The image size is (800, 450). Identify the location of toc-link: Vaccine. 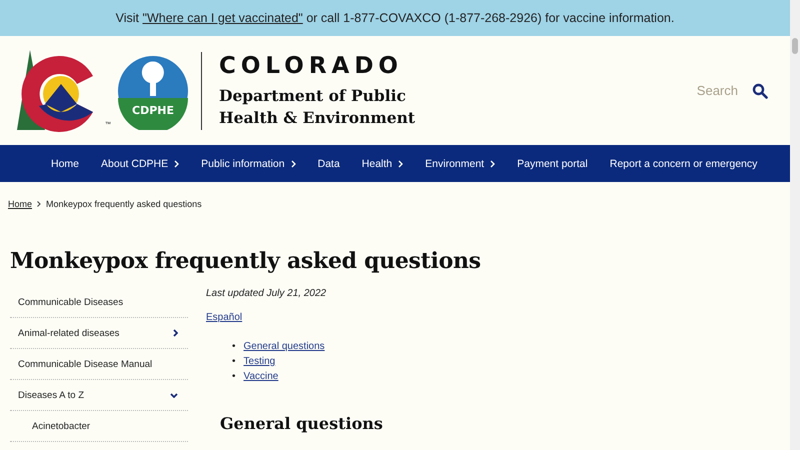
(261, 376).